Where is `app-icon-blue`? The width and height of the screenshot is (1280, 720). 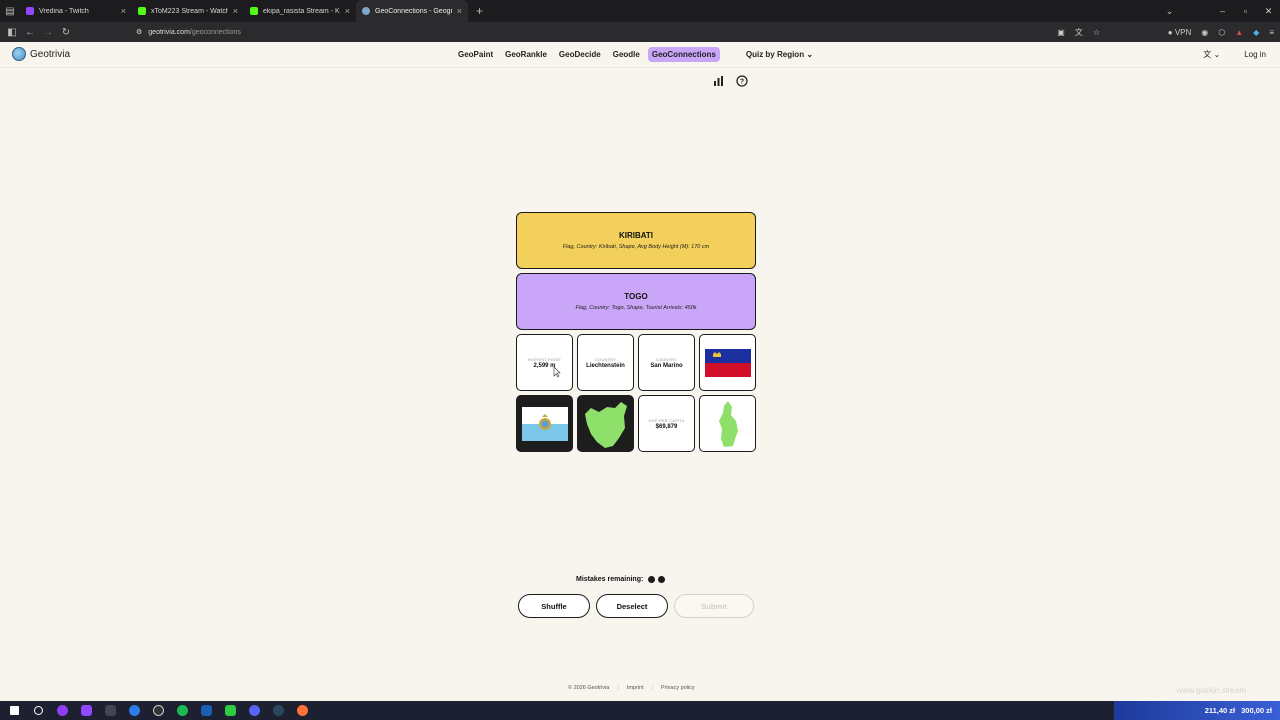 app-icon-blue is located at coordinates (134, 710).